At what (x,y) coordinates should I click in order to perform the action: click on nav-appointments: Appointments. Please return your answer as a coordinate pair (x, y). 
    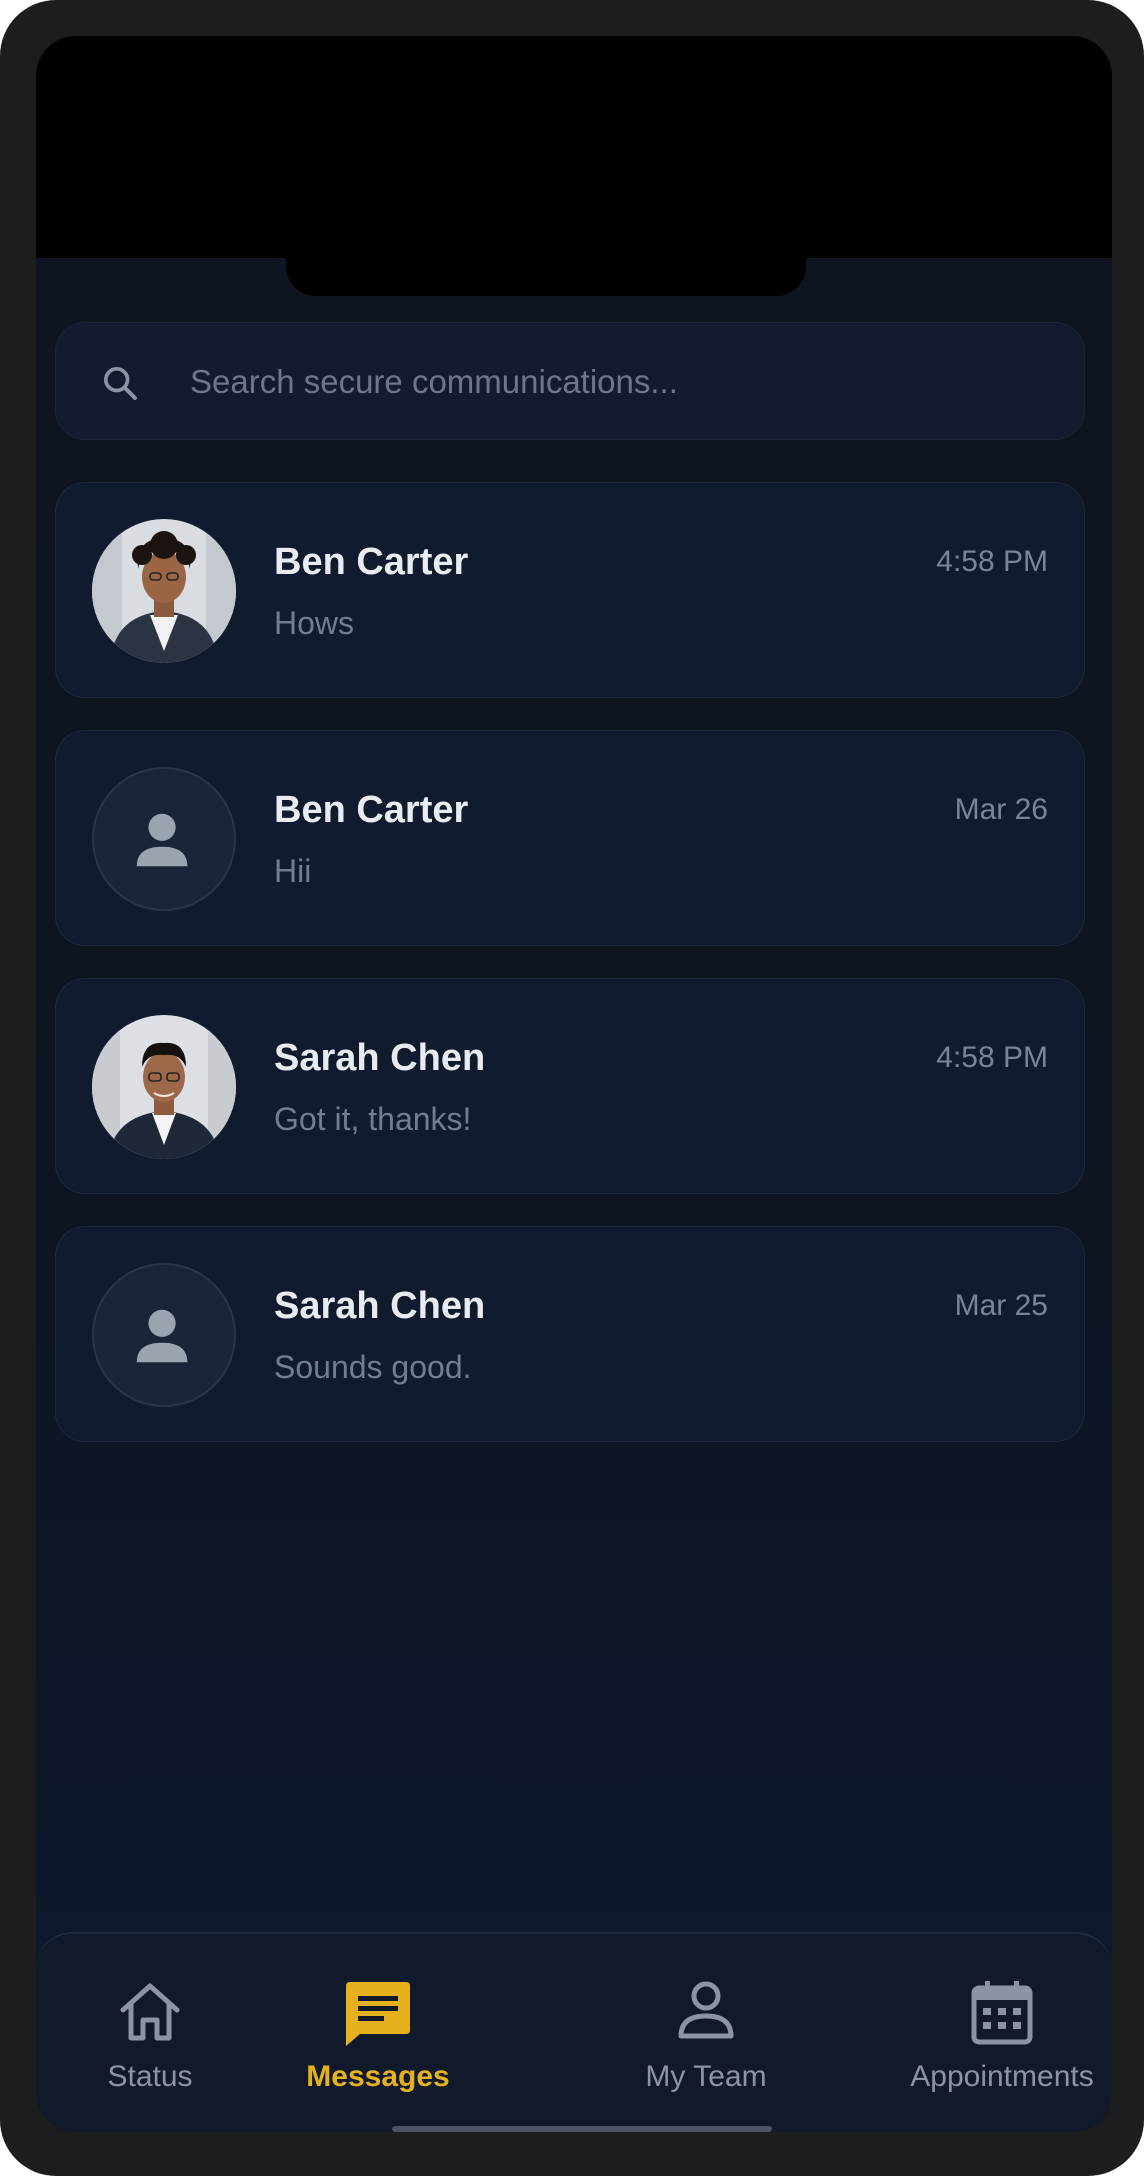
    Looking at the image, I should click on (1002, 2033).